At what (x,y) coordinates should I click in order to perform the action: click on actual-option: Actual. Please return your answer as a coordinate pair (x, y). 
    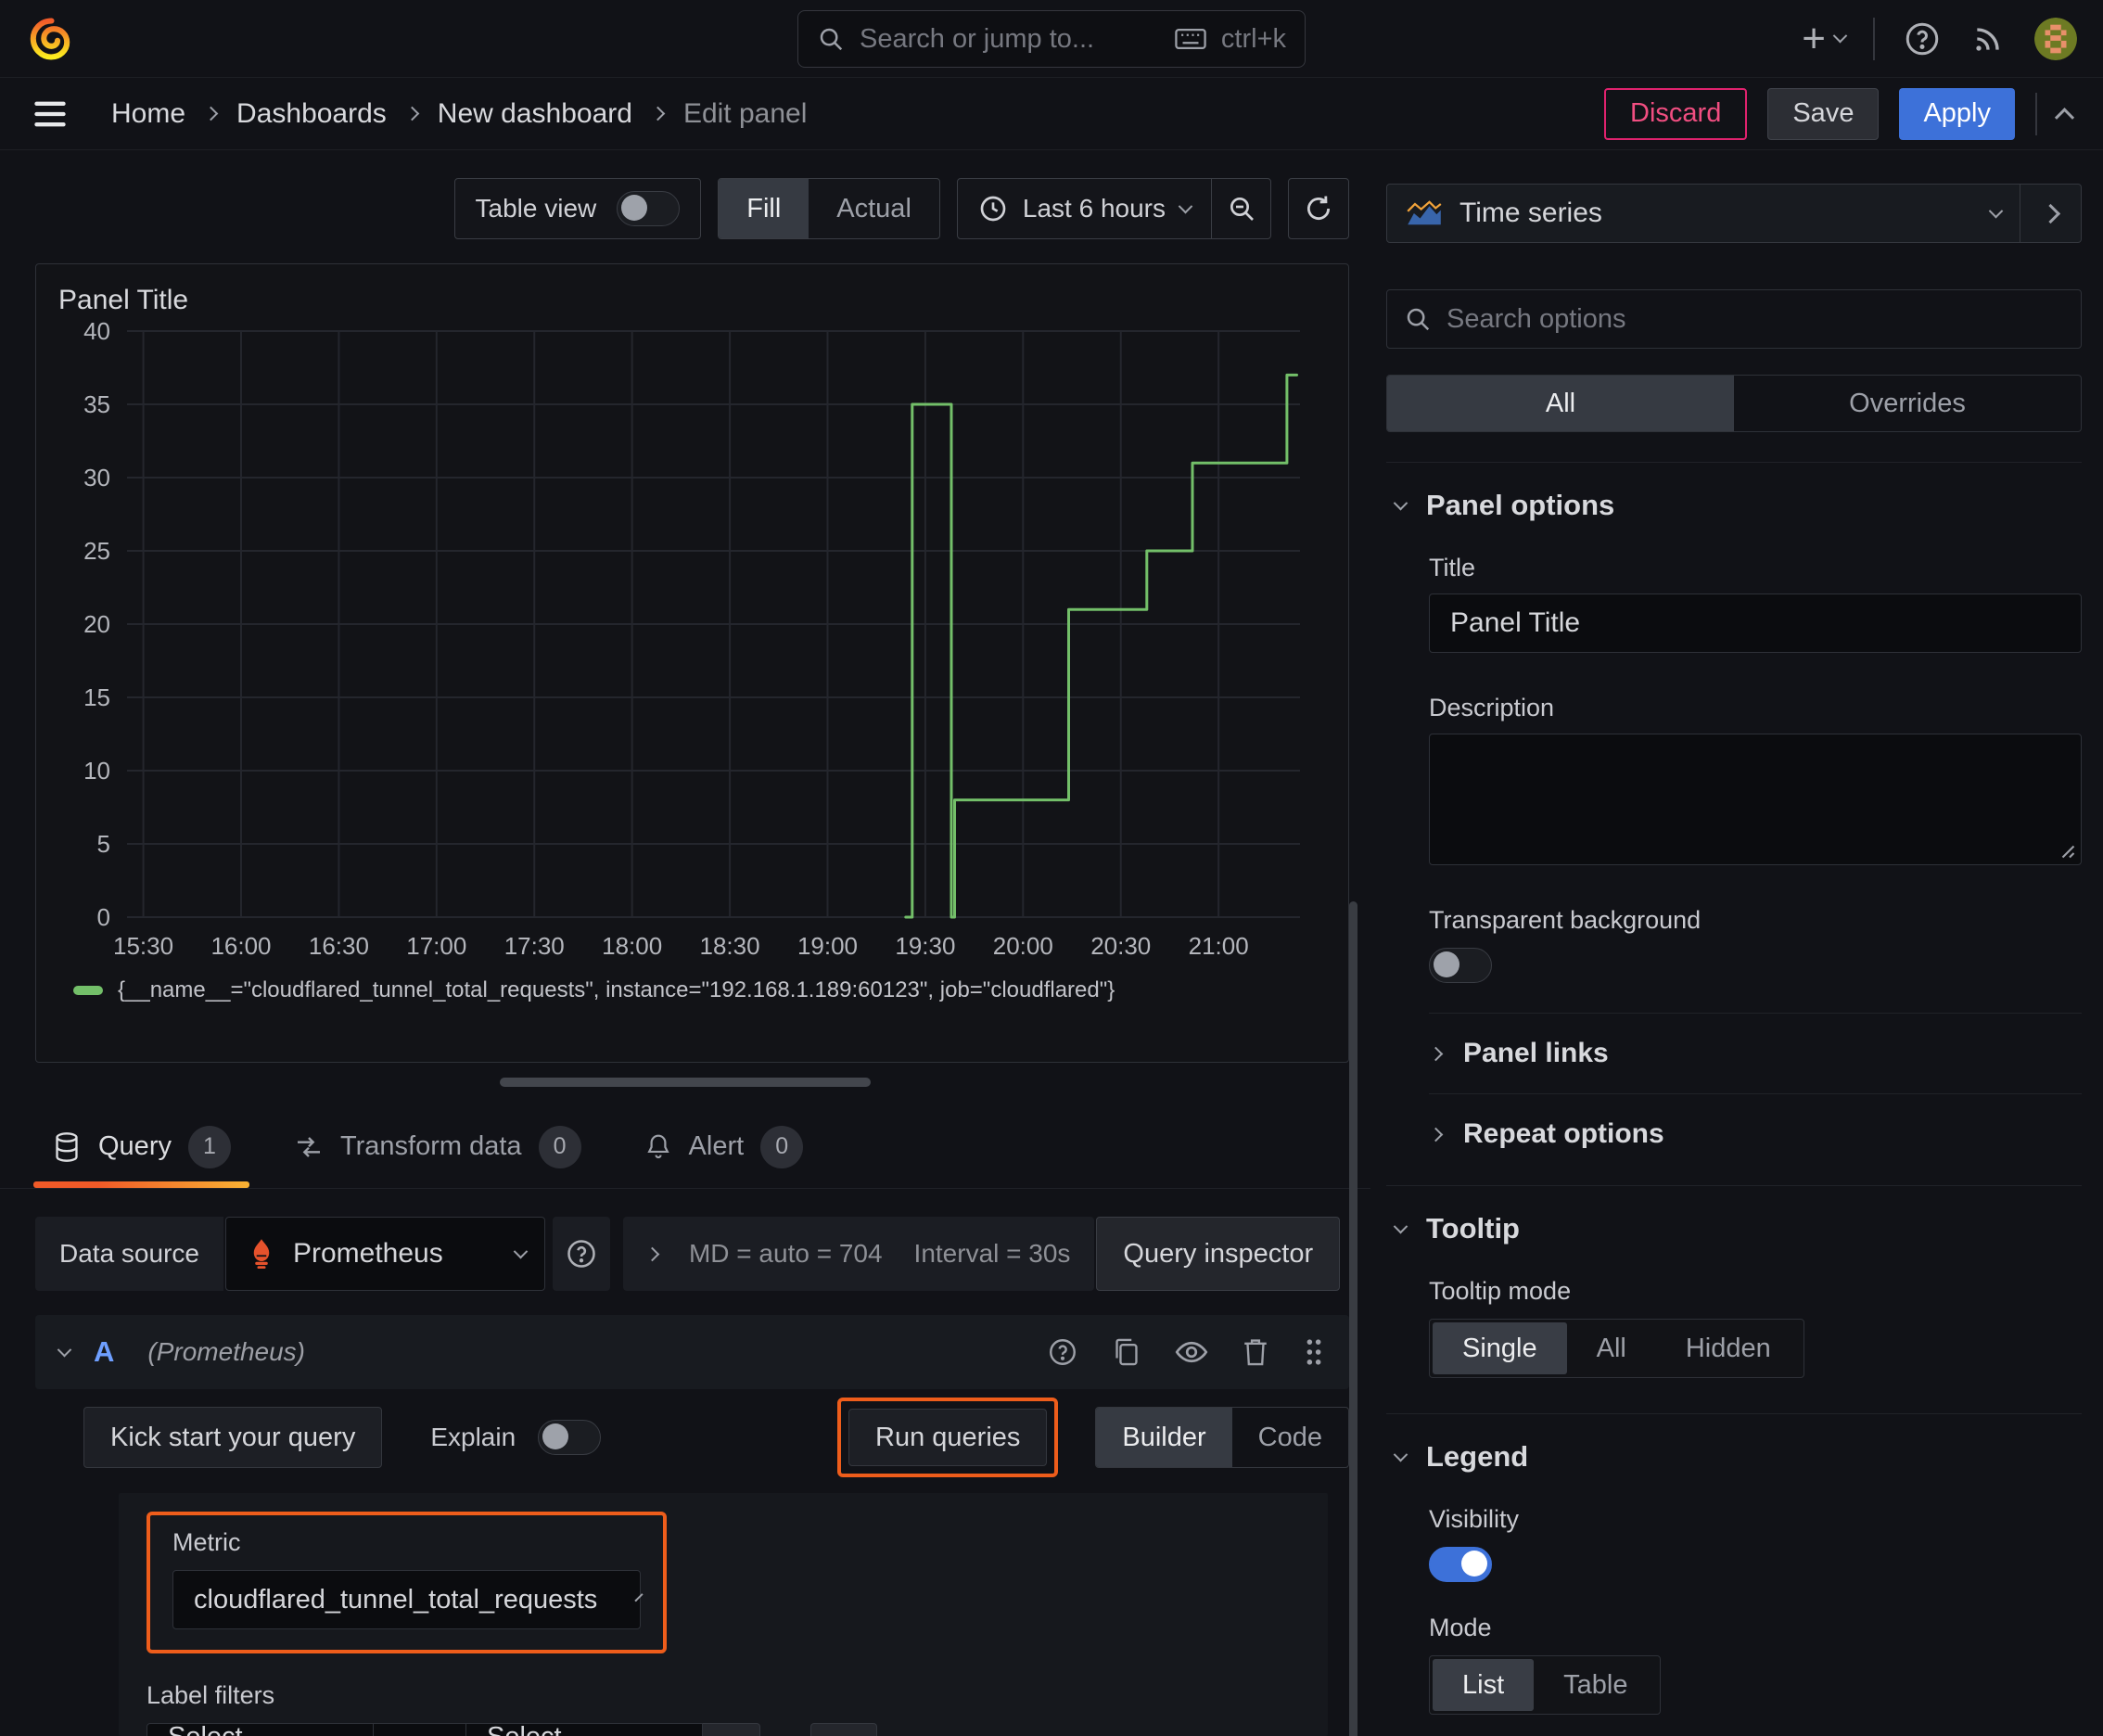
    Looking at the image, I should click on (874, 208).